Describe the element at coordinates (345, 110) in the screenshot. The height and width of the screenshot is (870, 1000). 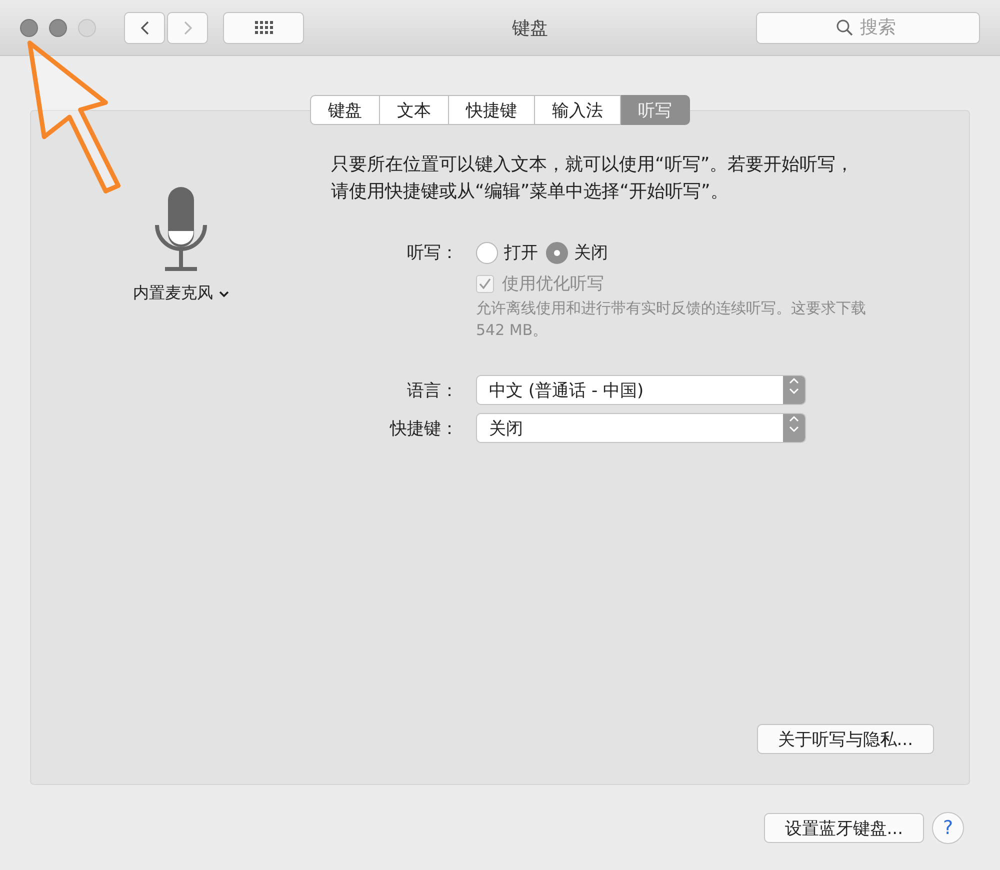
I see `tab: 键盘` at that location.